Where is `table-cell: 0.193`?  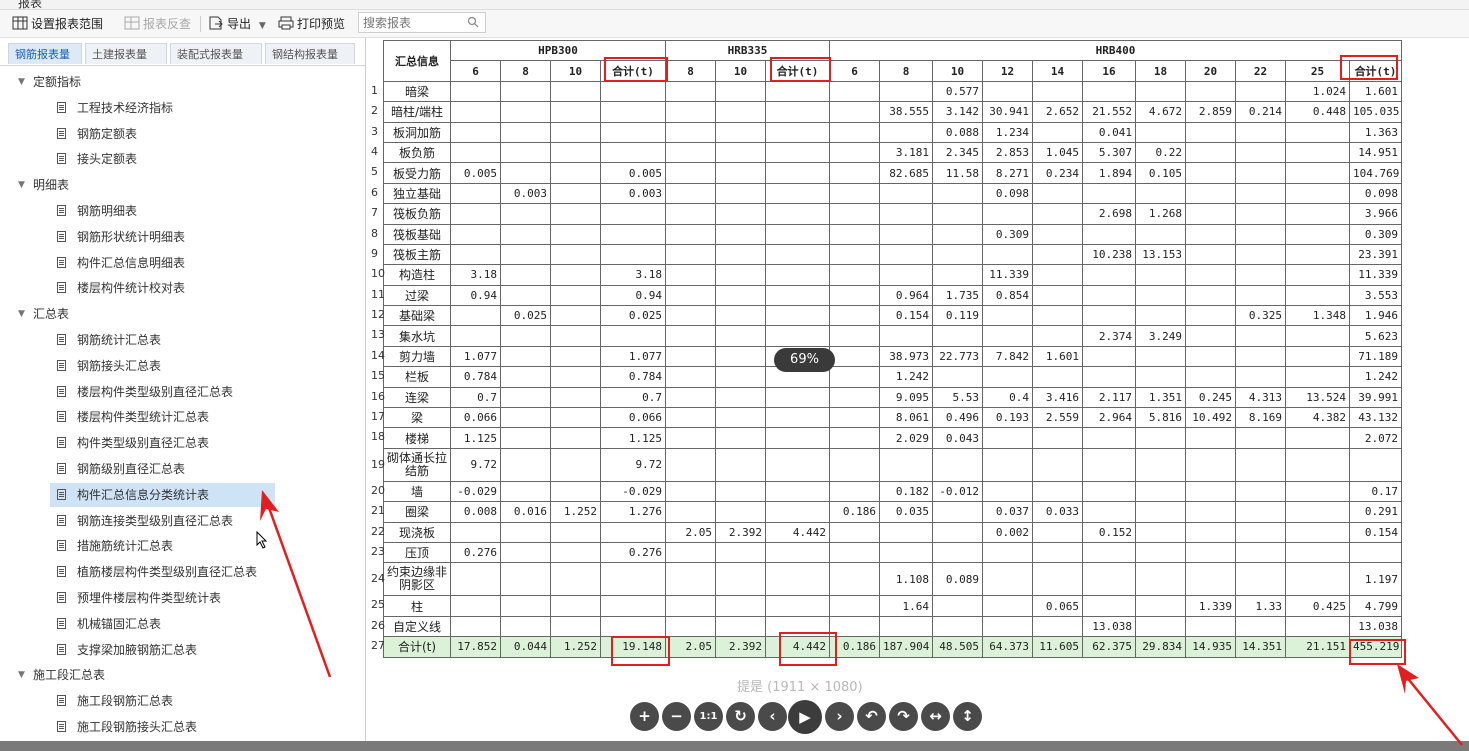
table-cell: 0.193 is located at coordinates (1008, 418).